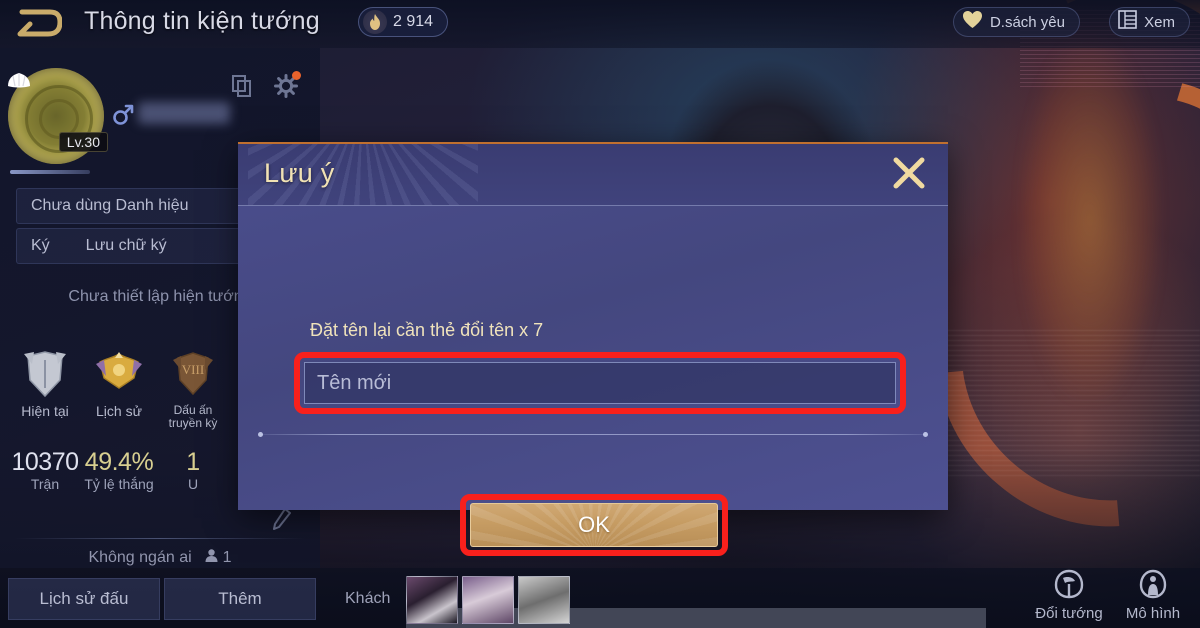  I want to click on fan-row: Không ngán ai 1, so click(160, 558).